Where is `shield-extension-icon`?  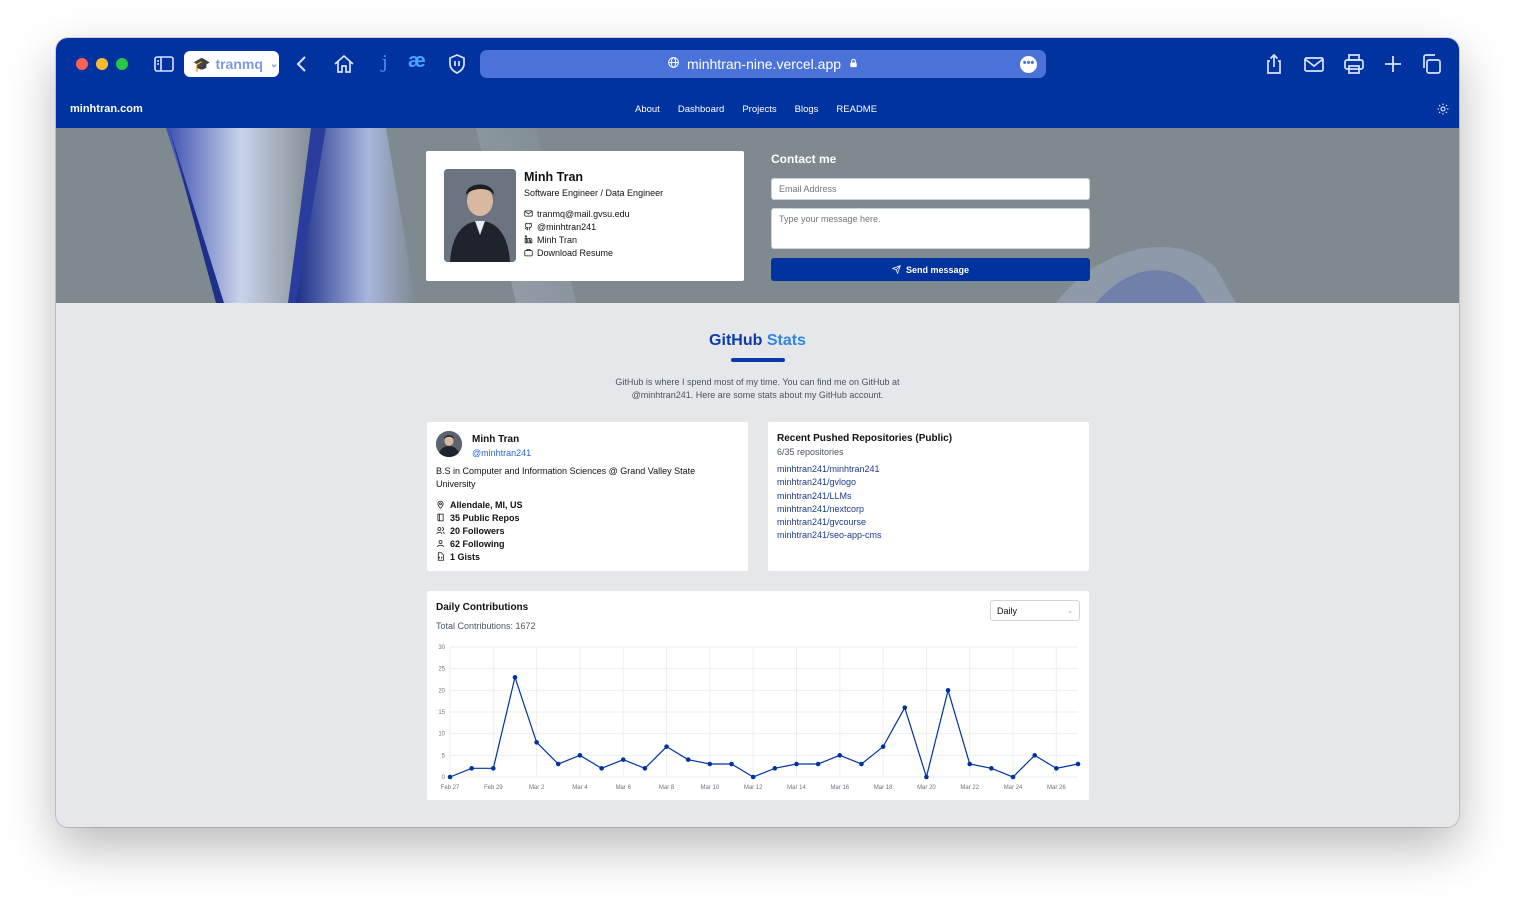
shield-extension-icon is located at coordinates (457, 64).